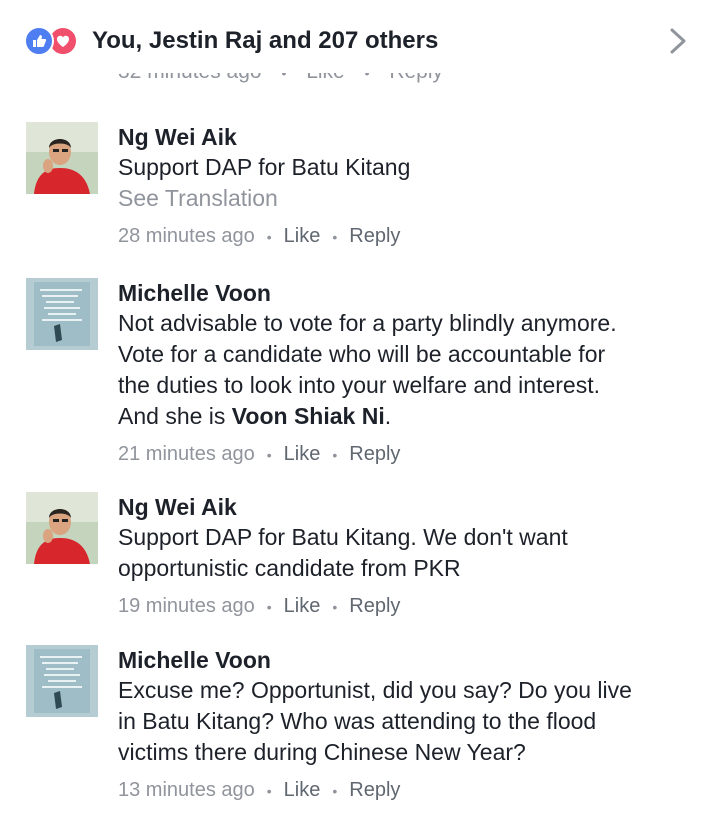  I want to click on like-icon, so click(39, 41).